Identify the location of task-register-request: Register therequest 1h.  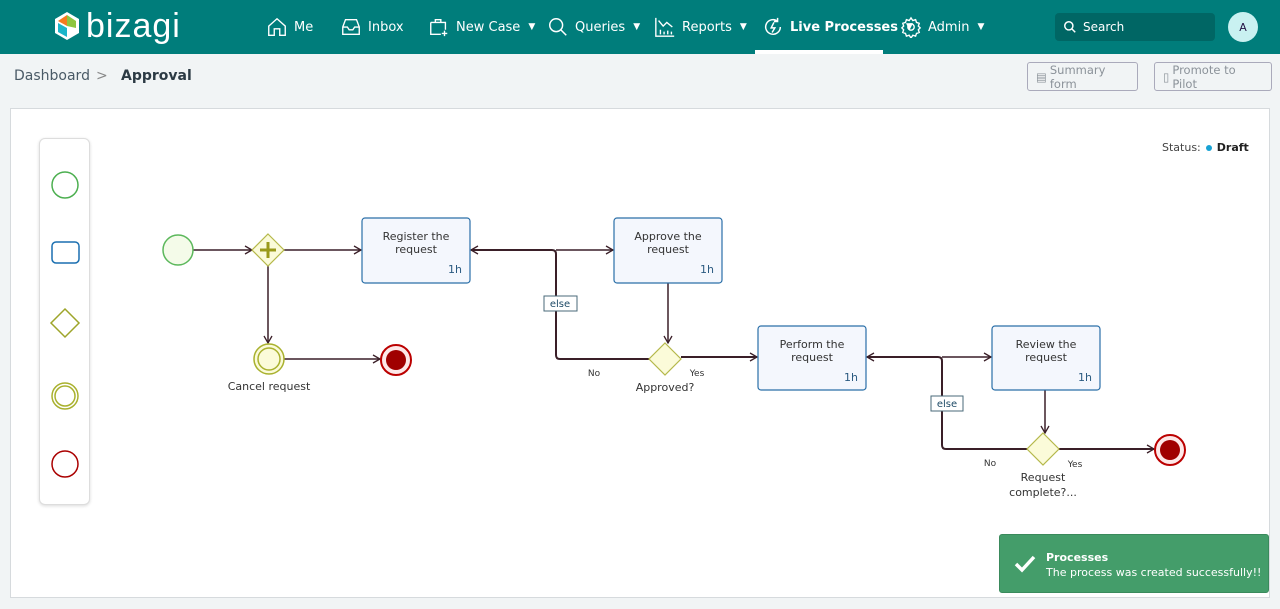
(416, 250).